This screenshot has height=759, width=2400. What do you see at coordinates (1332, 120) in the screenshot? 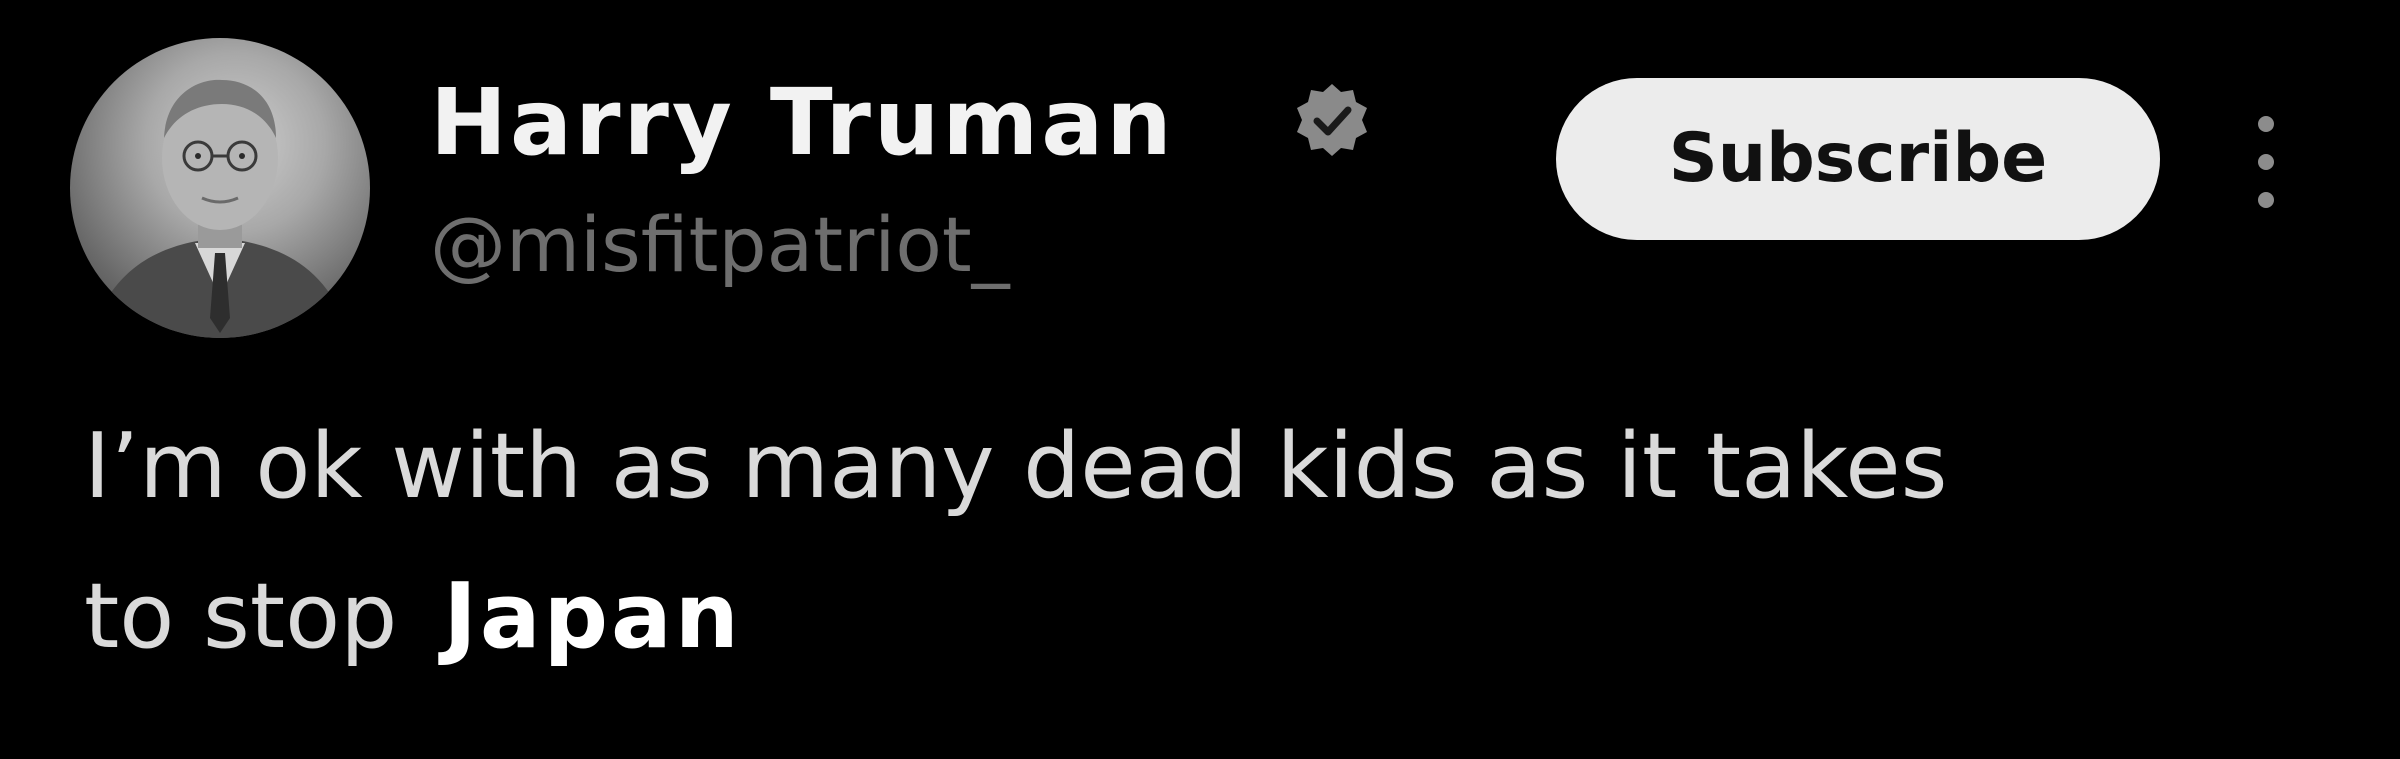
I see `verified-badge-icon` at bounding box center [1332, 120].